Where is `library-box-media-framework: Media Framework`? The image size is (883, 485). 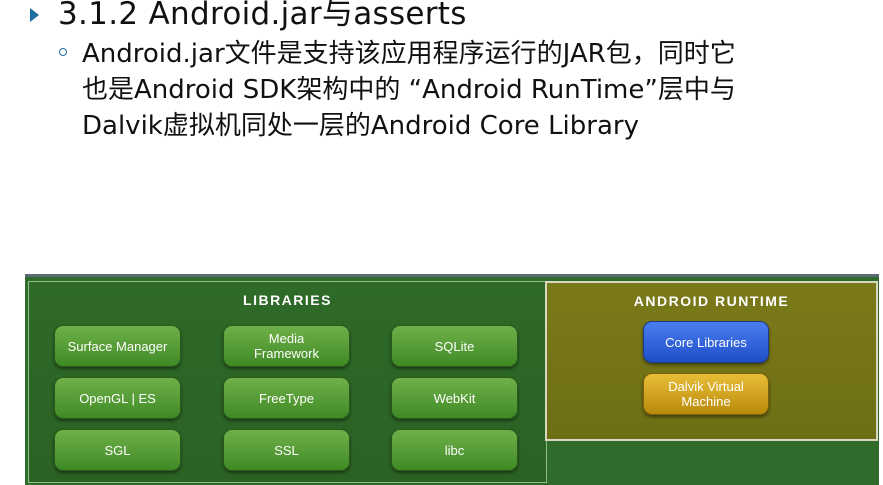
library-box-media-framework: Media Framework is located at coordinates (286, 346).